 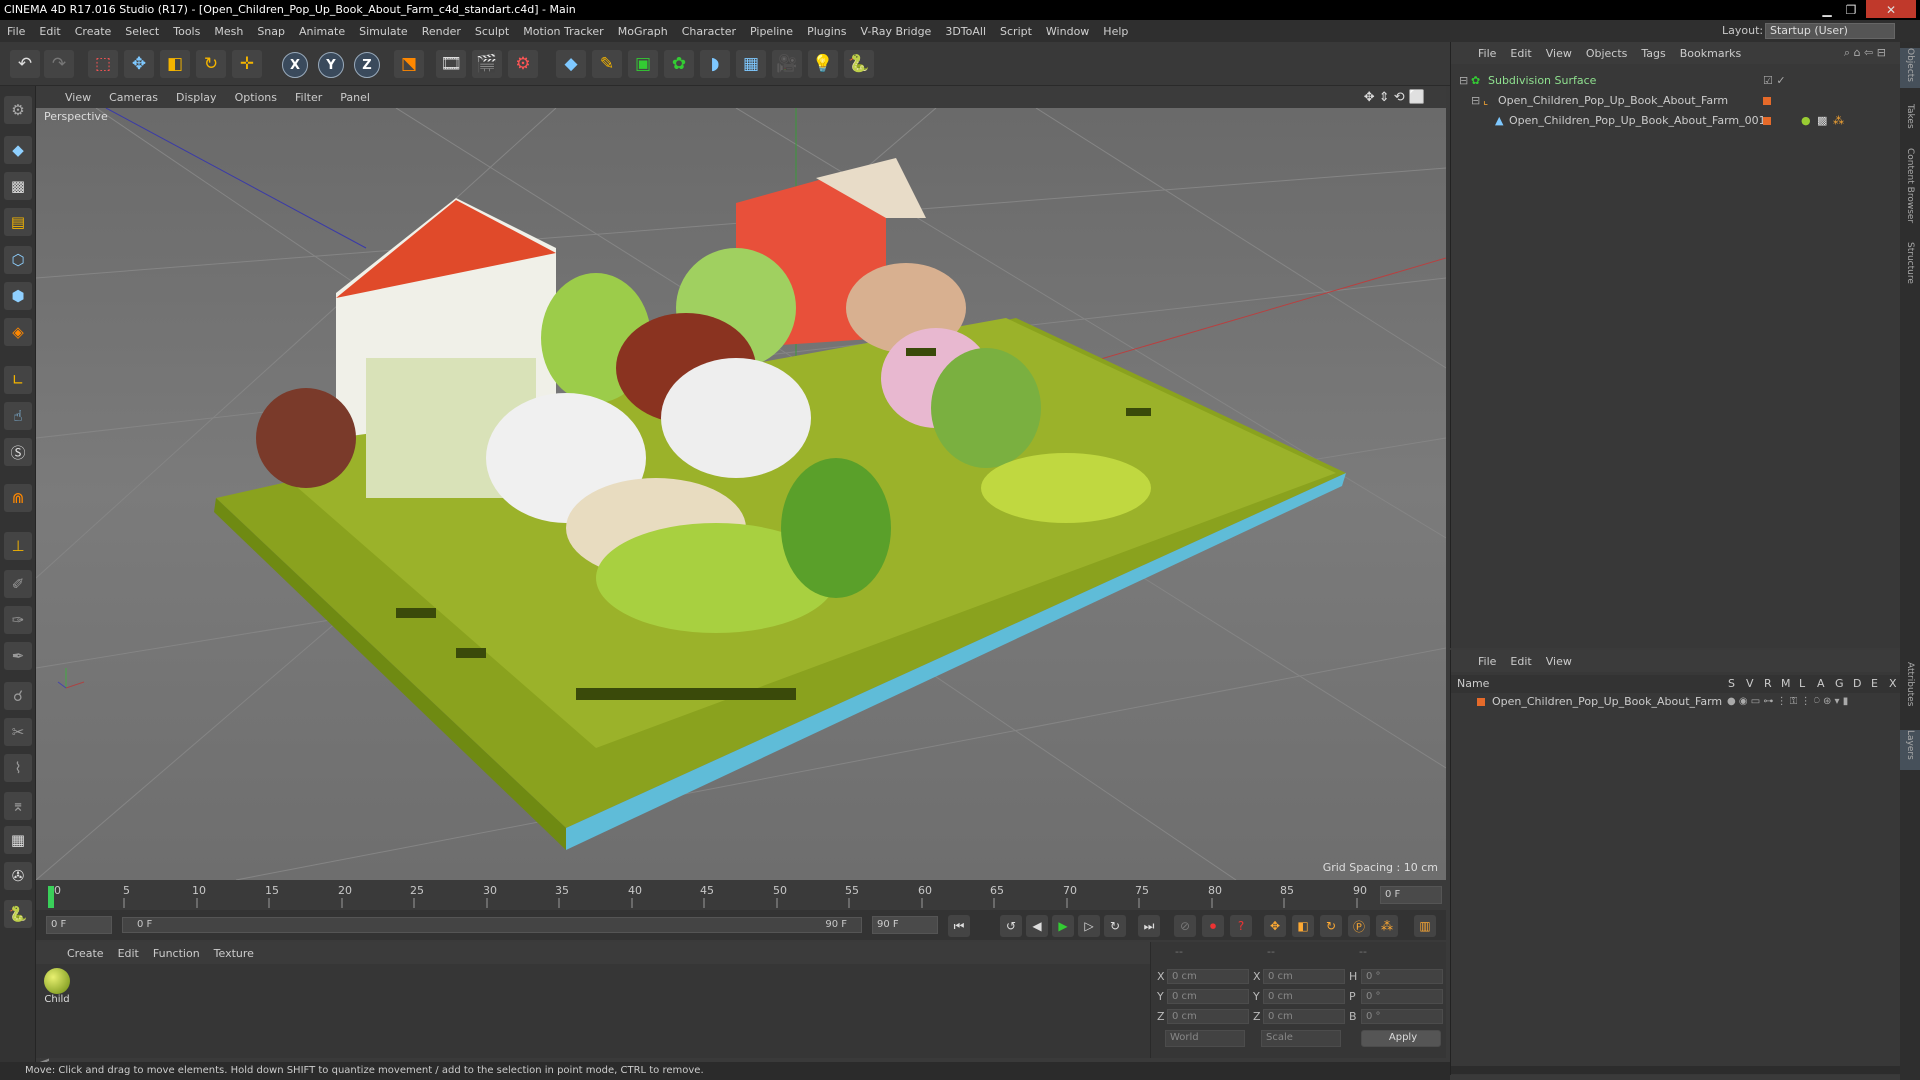 What do you see at coordinates (139, 64) in the screenshot?
I see `move-icon: ✥` at bounding box center [139, 64].